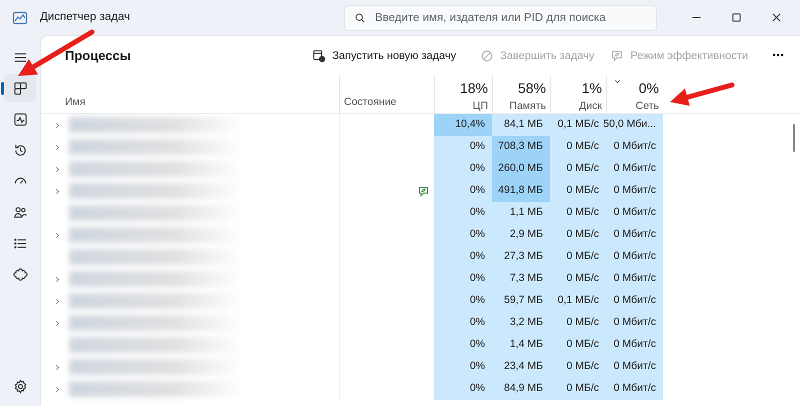 This screenshot has height=406, width=800. Describe the element at coordinates (521, 94) in the screenshot. I see `column-header: 58% Память` at that location.